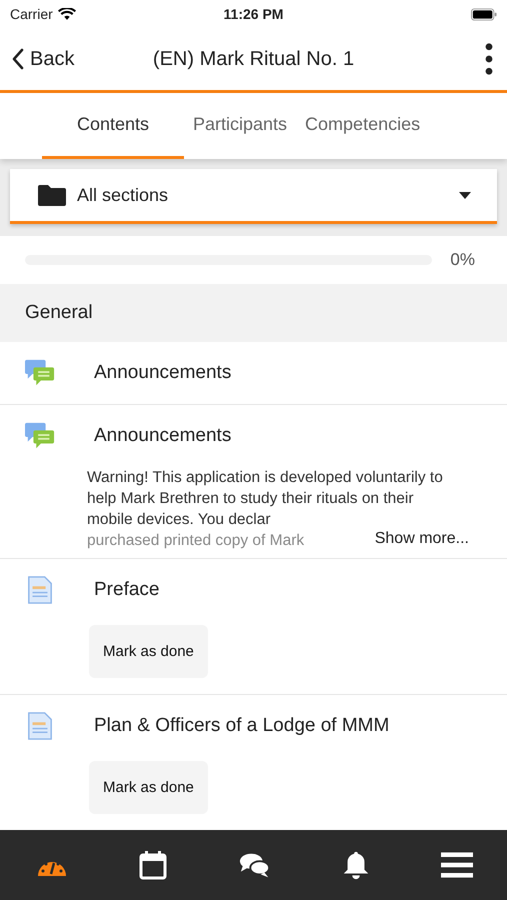 Image resolution: width=507 pixels, height=900 pixels. What do you see at coordinates (18, 59) in the screenshot?
I see `chevron-icon` at bounding box center [18, 59].